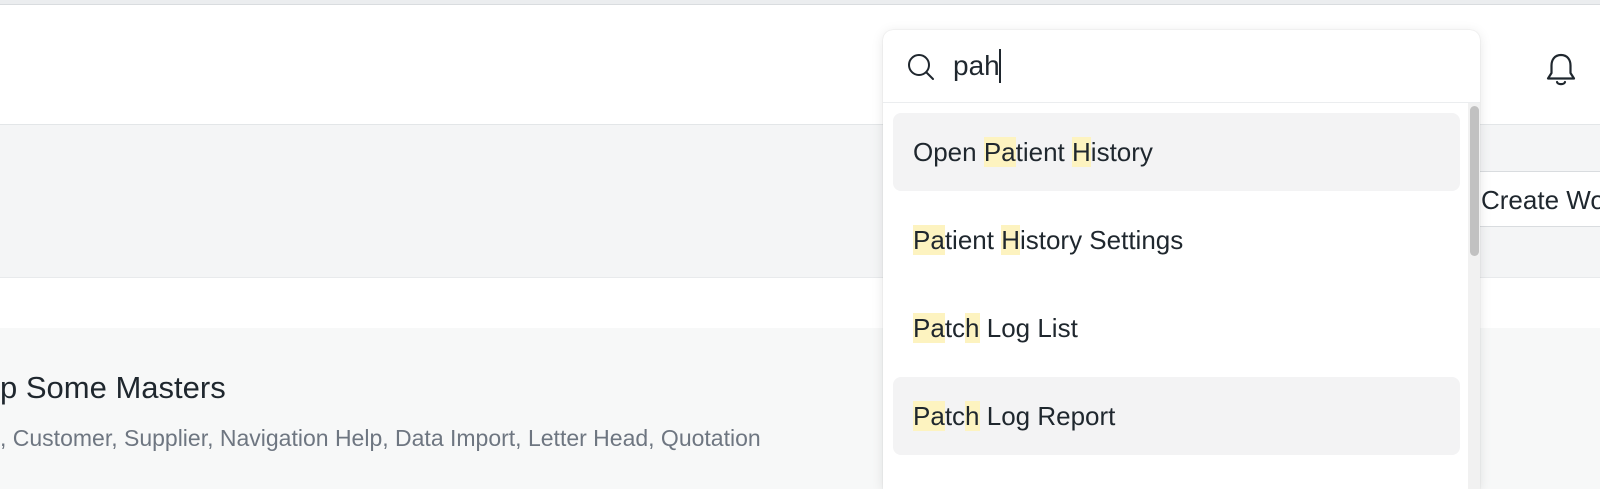 This screenshot has width=1600, height=489. What do you see at coordinates (1535, 199) in the screenshot?
I see `create-workspace-button: Create Wo` at bounding box center [1535, 199].